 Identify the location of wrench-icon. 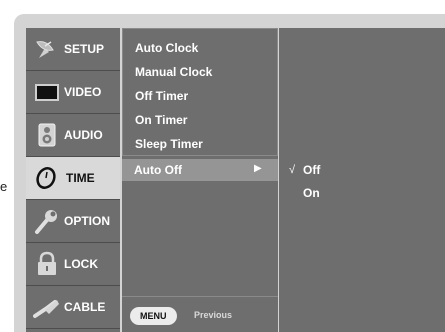
(46, 222).